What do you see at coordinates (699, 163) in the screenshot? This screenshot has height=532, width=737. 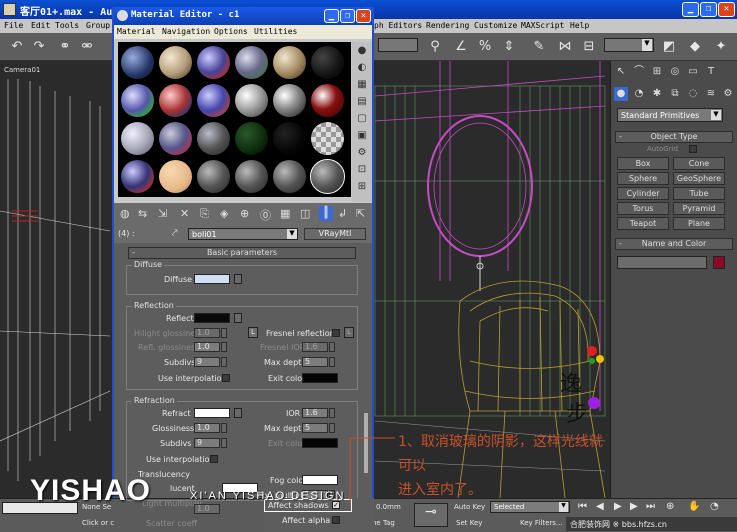 I see `cone-button: Cone` at bounding box center [699, 163].